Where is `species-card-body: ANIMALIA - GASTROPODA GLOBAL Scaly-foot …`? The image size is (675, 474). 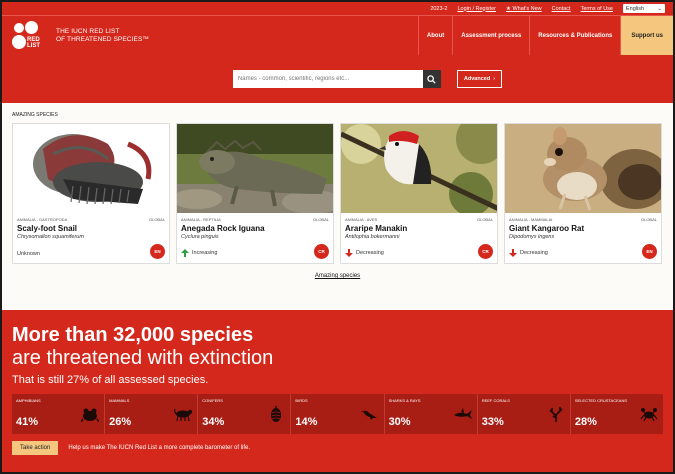 species-card-body: ANIMALIA - GASTROPODA GLOBAL Scaly-foot … is located at coordinates (91, 238).